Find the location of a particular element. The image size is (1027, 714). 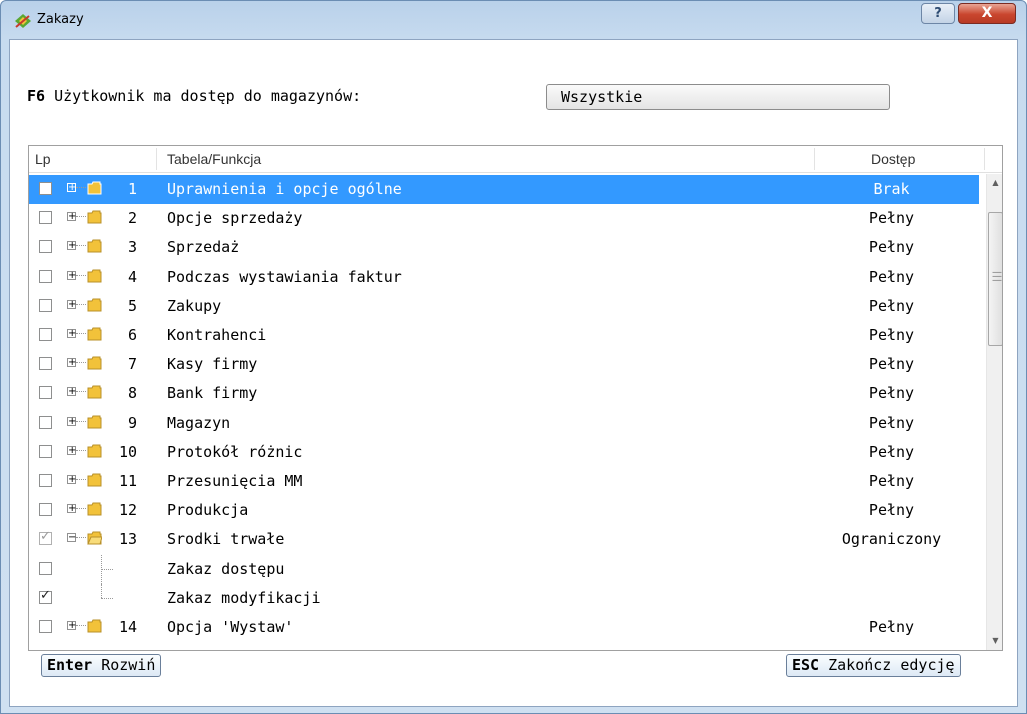

row-access-level: Ograniczony is located at coordinates (891, 539).